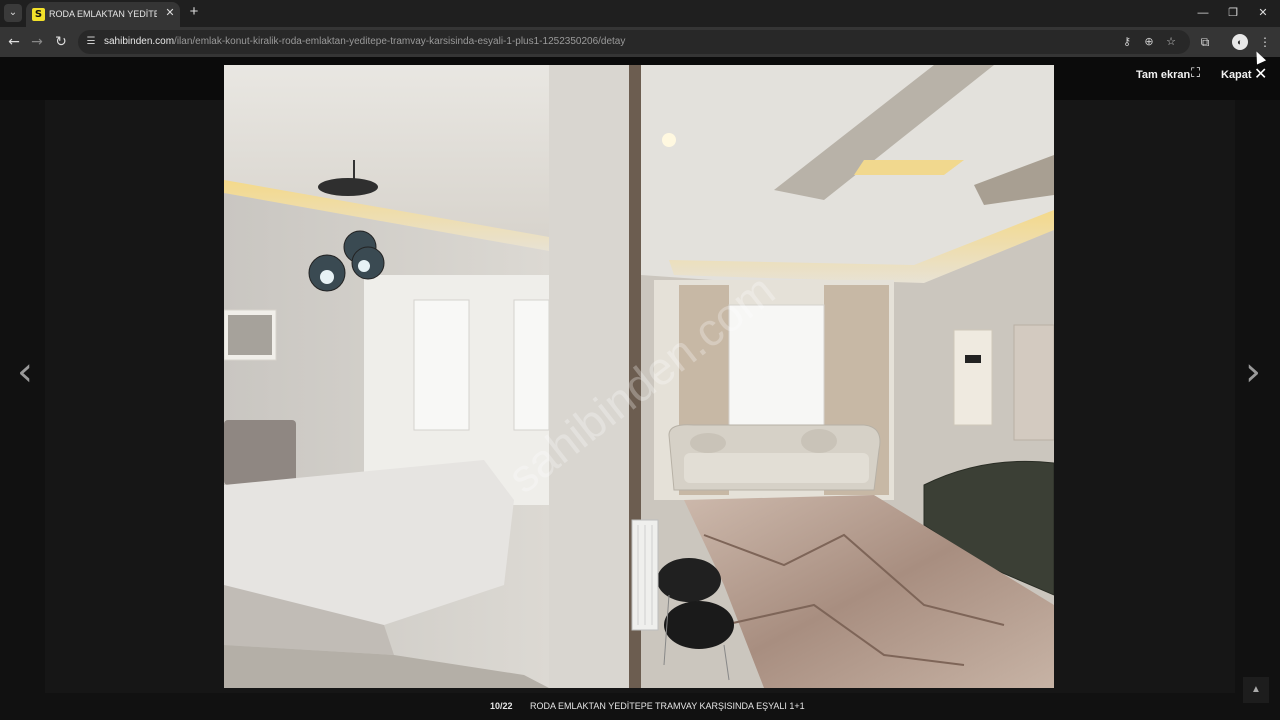  Describe the element at coordinates (1203, 13) in the screenshot. I see `minimize-window-icon: —` at that location.